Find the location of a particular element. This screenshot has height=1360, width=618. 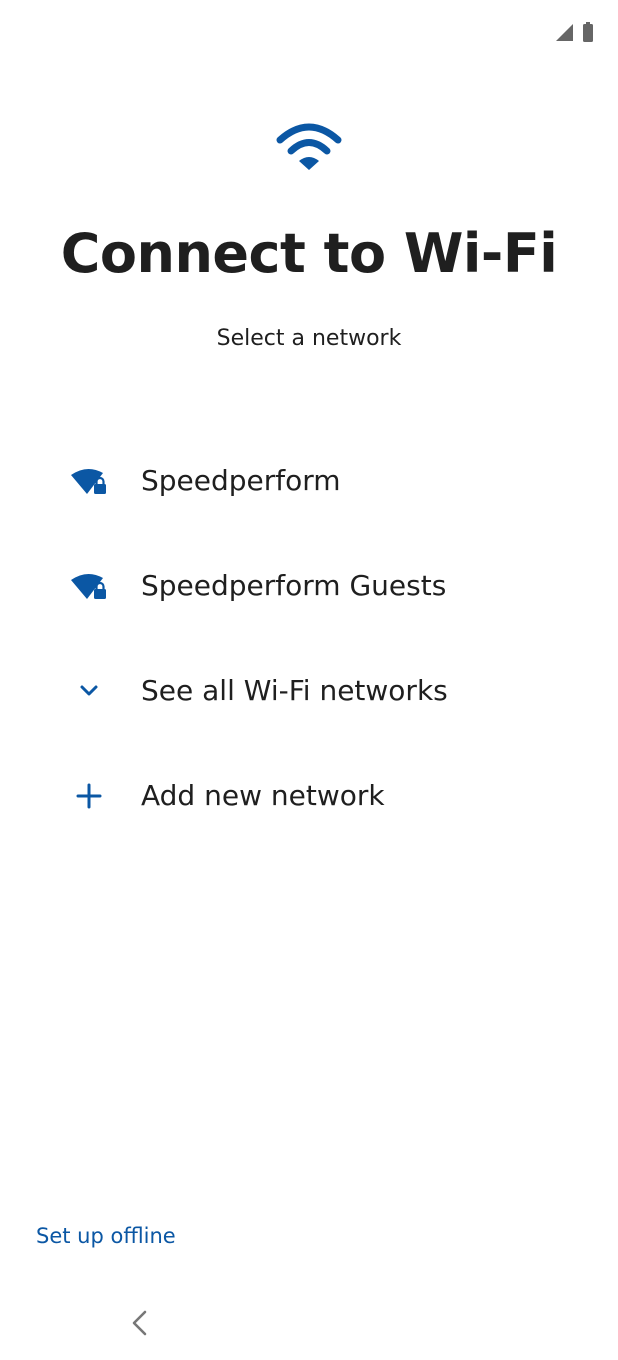

add-new-network-label: Add new network is located at coordinates (263, 795).